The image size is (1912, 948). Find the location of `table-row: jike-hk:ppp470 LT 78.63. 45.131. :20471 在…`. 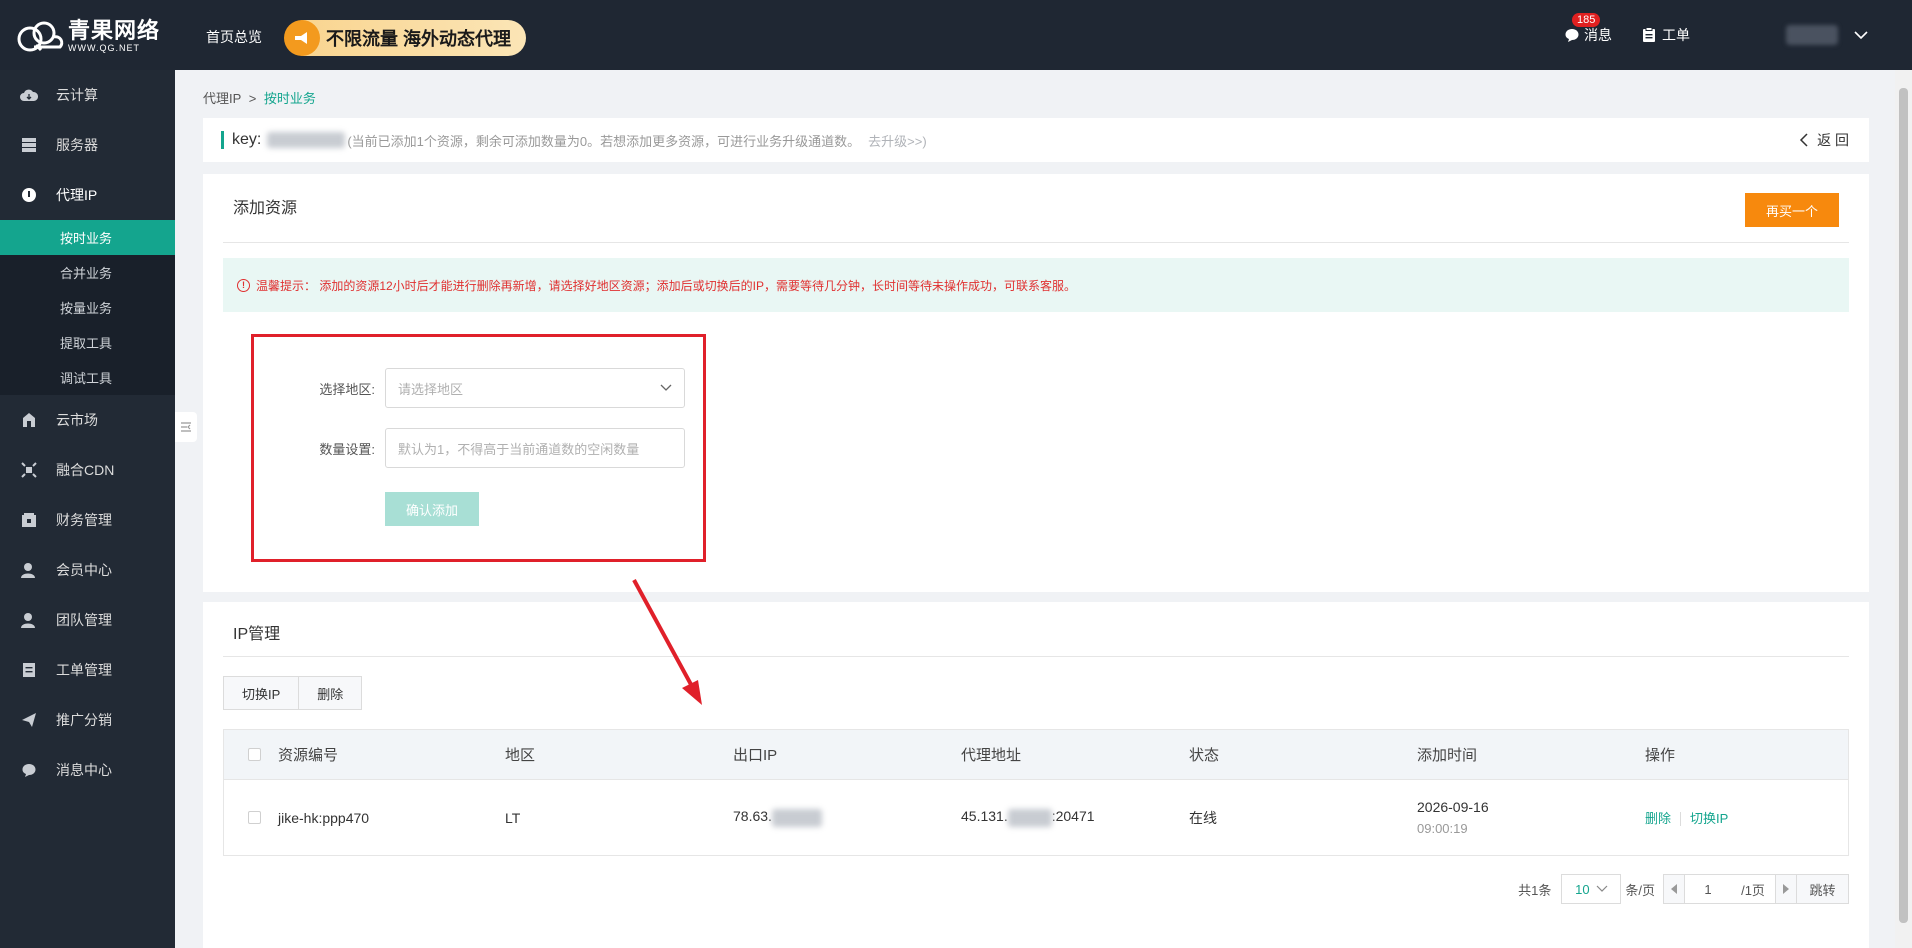

table-row: jike-hk:ppp470 LT 78.63. 45.131. :20471 在… is located at coordinates (1036, 817).